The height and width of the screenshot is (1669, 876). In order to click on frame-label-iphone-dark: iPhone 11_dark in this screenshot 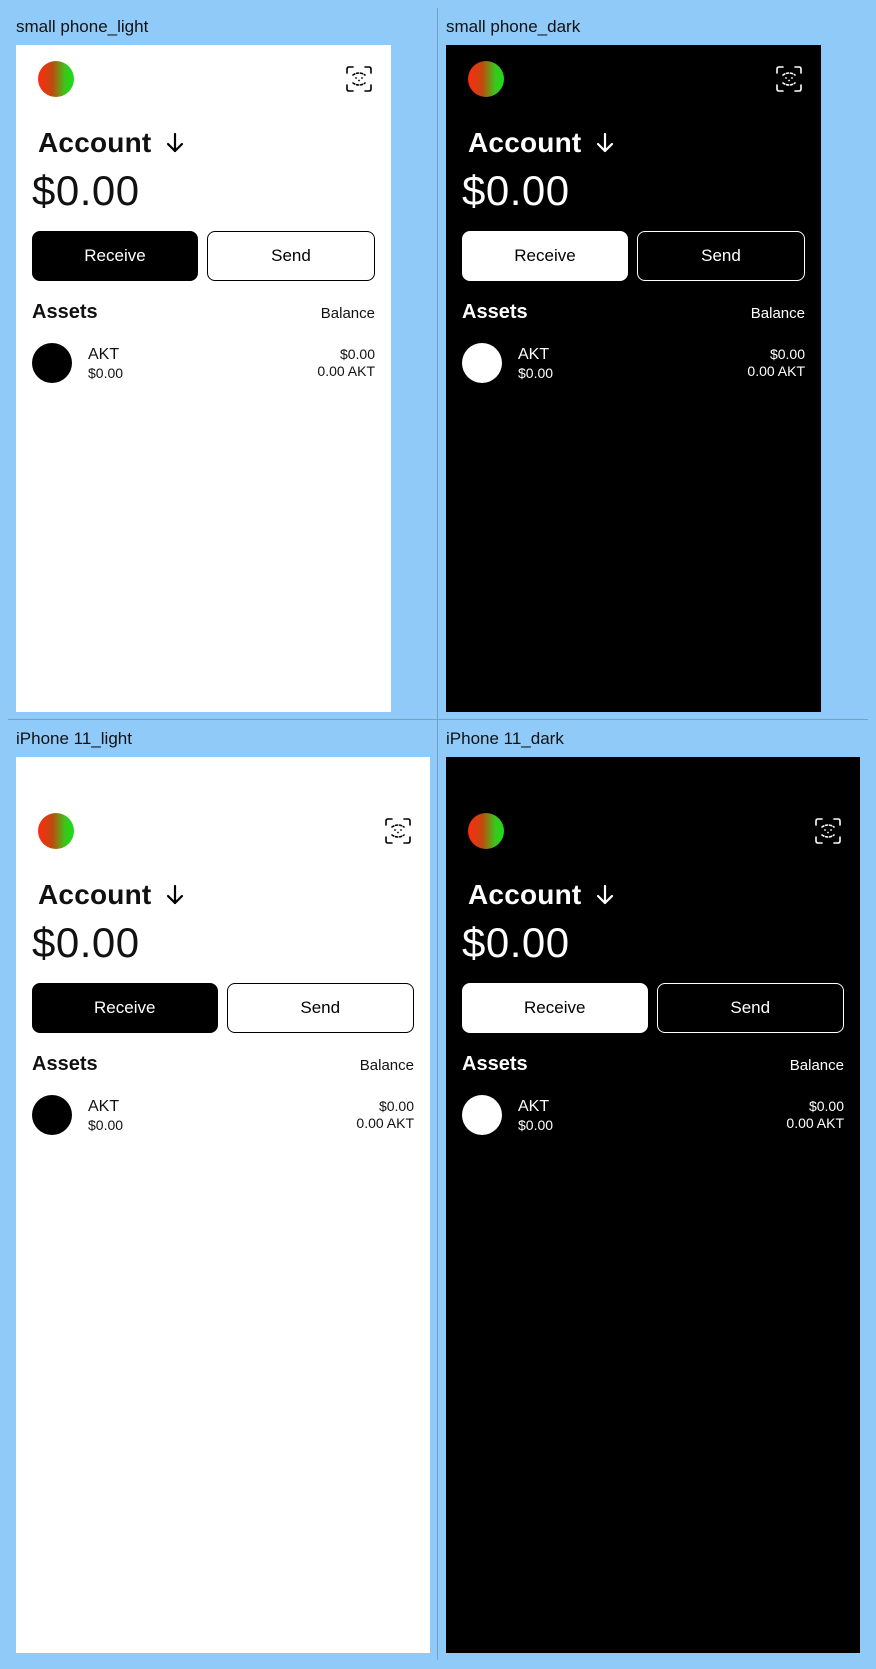, I will do `click(505, 738)`.